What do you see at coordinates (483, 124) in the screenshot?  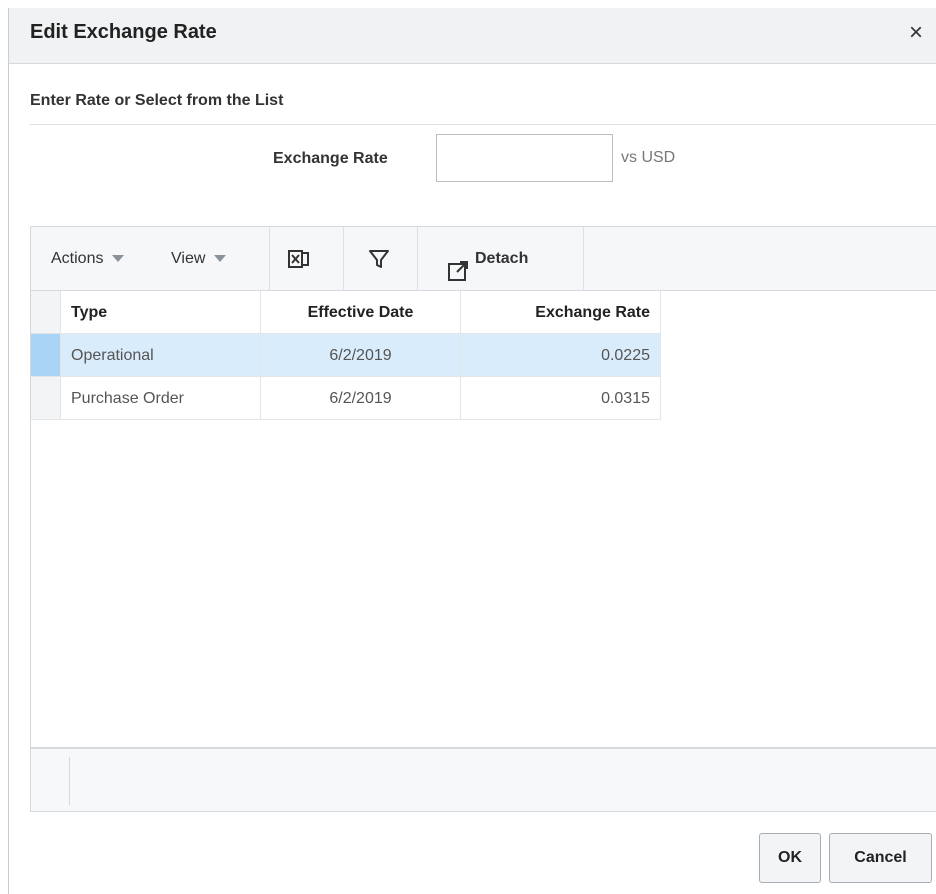 I see `section-divider` at bounding box center [483, 124].